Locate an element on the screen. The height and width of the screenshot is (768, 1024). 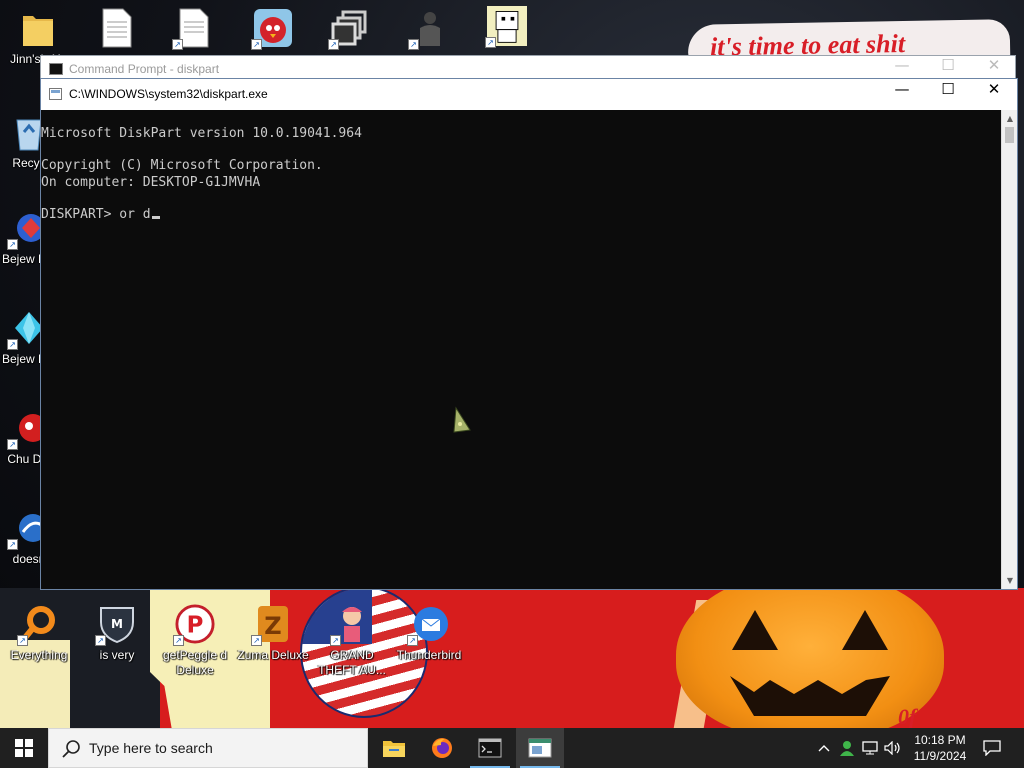
show-hidden-icons-button is located at coordinates (824, 748).